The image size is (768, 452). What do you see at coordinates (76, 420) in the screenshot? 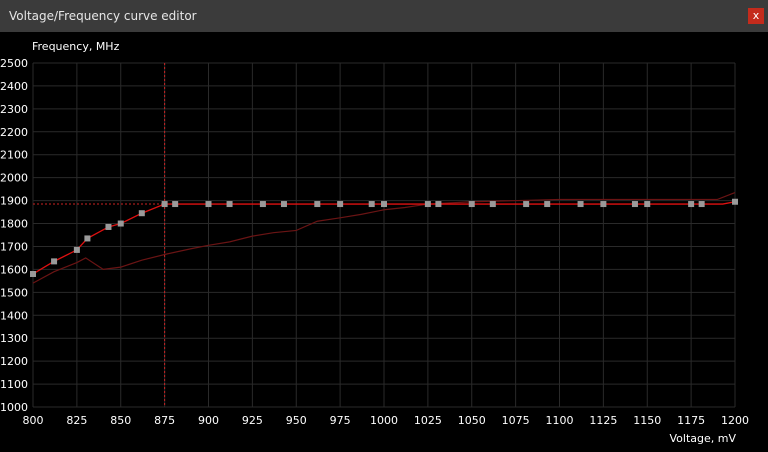
I see `x-tick-label: 825` at bounding box center [76, 420].